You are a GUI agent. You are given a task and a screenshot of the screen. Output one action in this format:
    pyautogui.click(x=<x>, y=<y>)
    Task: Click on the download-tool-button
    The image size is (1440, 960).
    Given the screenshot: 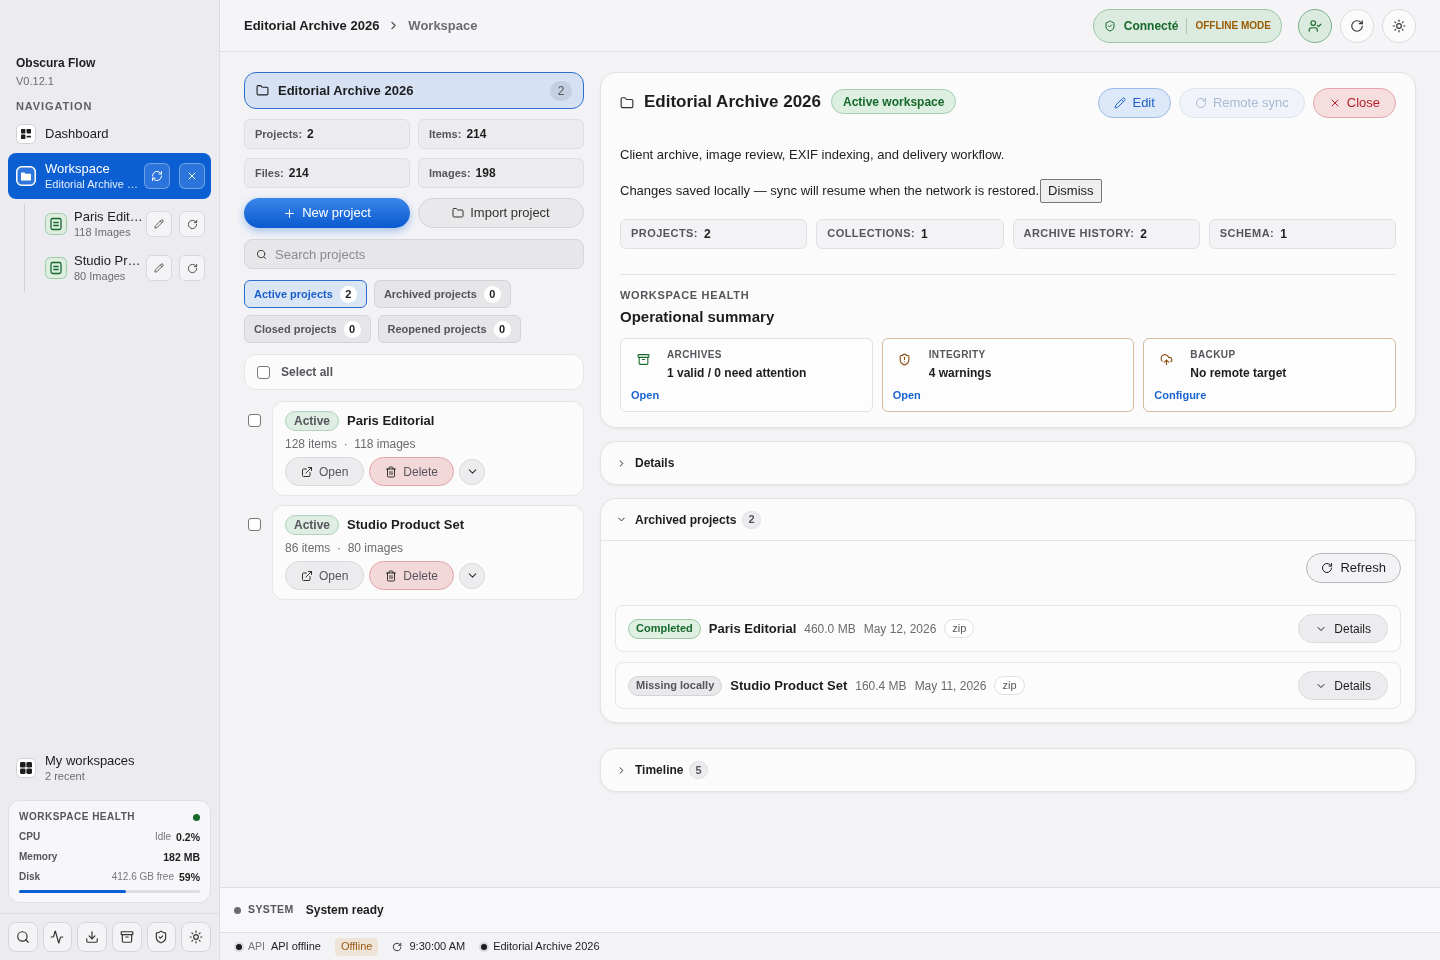 What is the action you would take?
    pyautogui.click(x=92, y=937)
    